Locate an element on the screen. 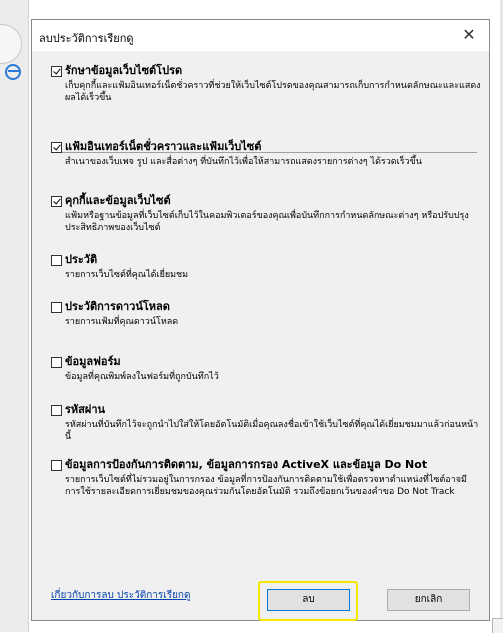 This screenshot has width=503, height=633. cancel-button: ยกเลิก is located at coordinates (428, 600).